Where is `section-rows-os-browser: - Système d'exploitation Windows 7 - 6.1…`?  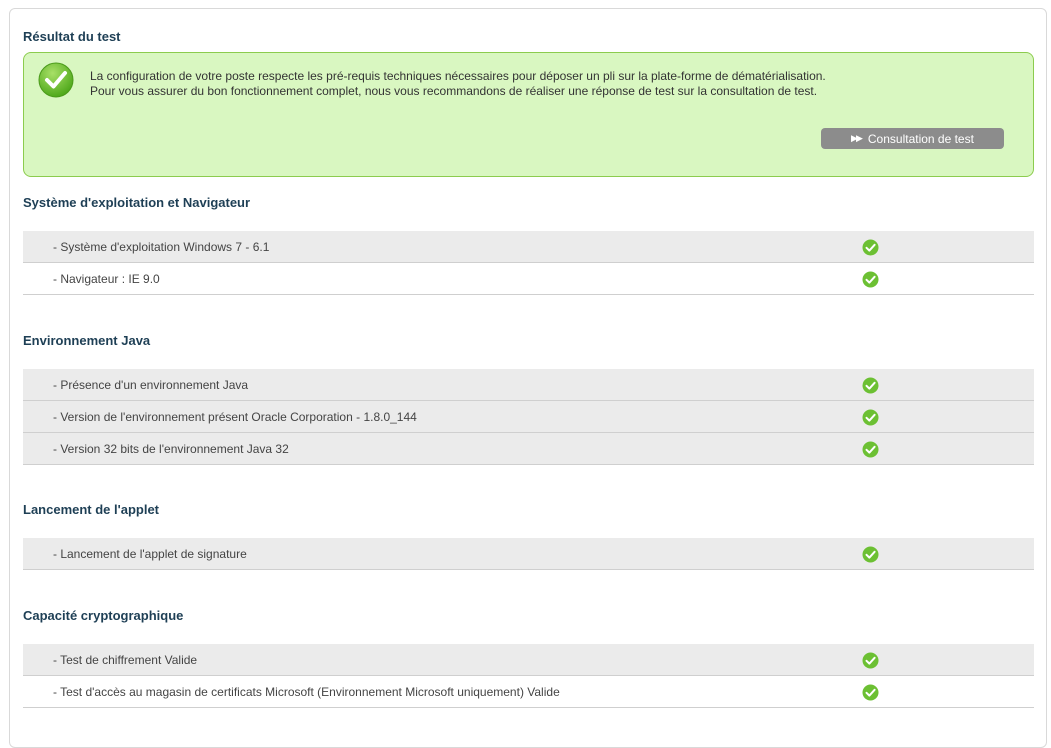 section-rows-os-browser: - Système d'exploitation Windows 7 - 6.1… is located at coordinates (528, 263).